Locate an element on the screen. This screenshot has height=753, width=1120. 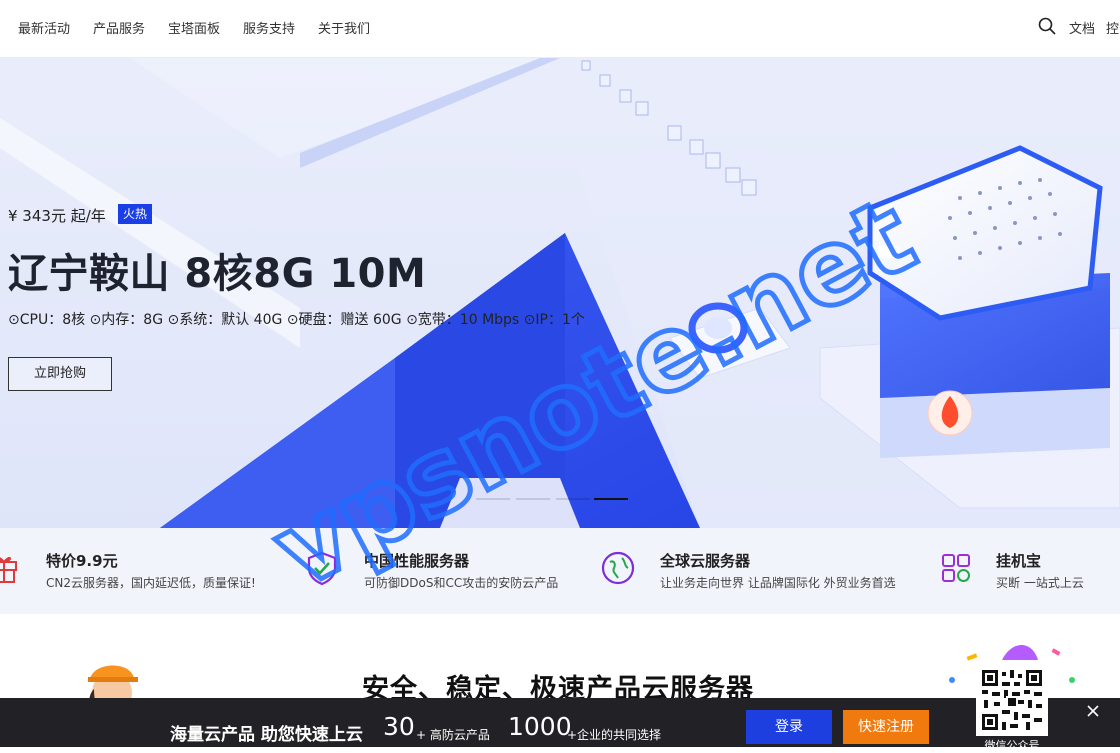
wechat-qr-code is located at coordinates (1012, 700).